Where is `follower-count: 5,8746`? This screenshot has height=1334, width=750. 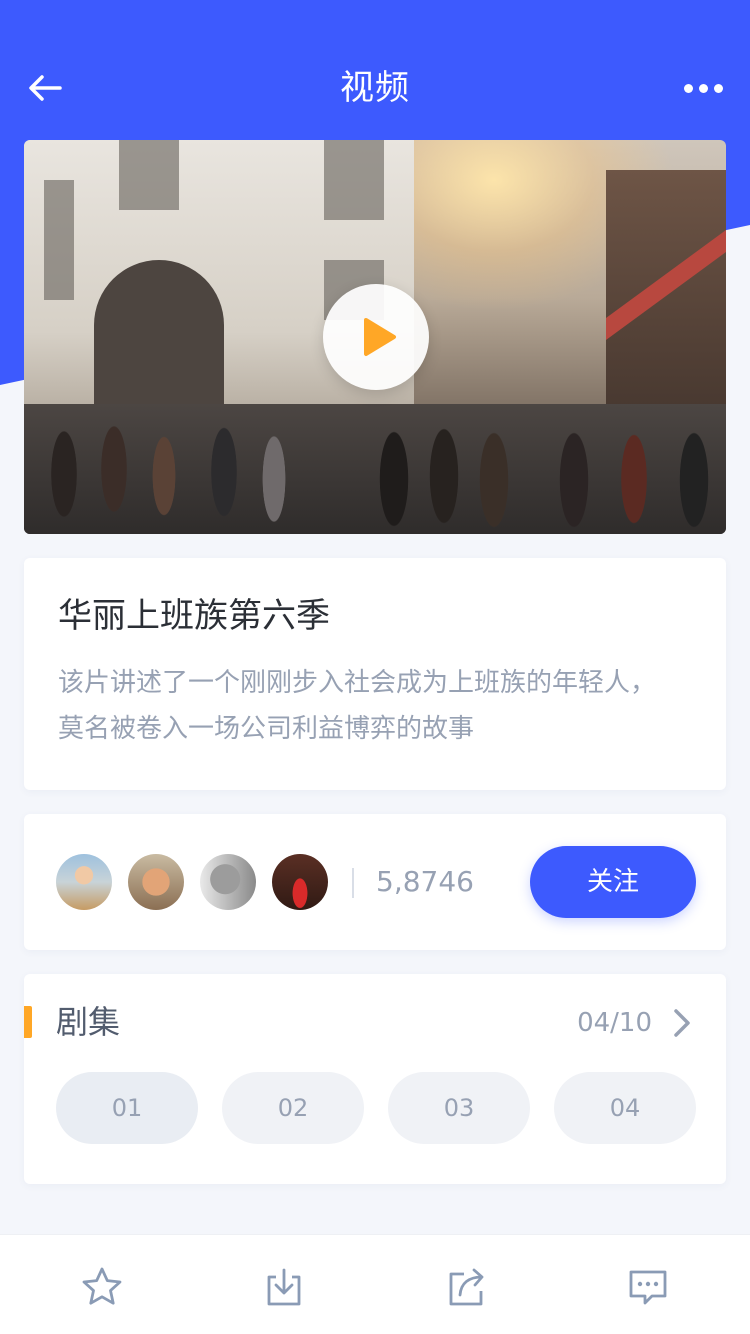 follower-count: 5,8746 is located at coordinates (425, 881).